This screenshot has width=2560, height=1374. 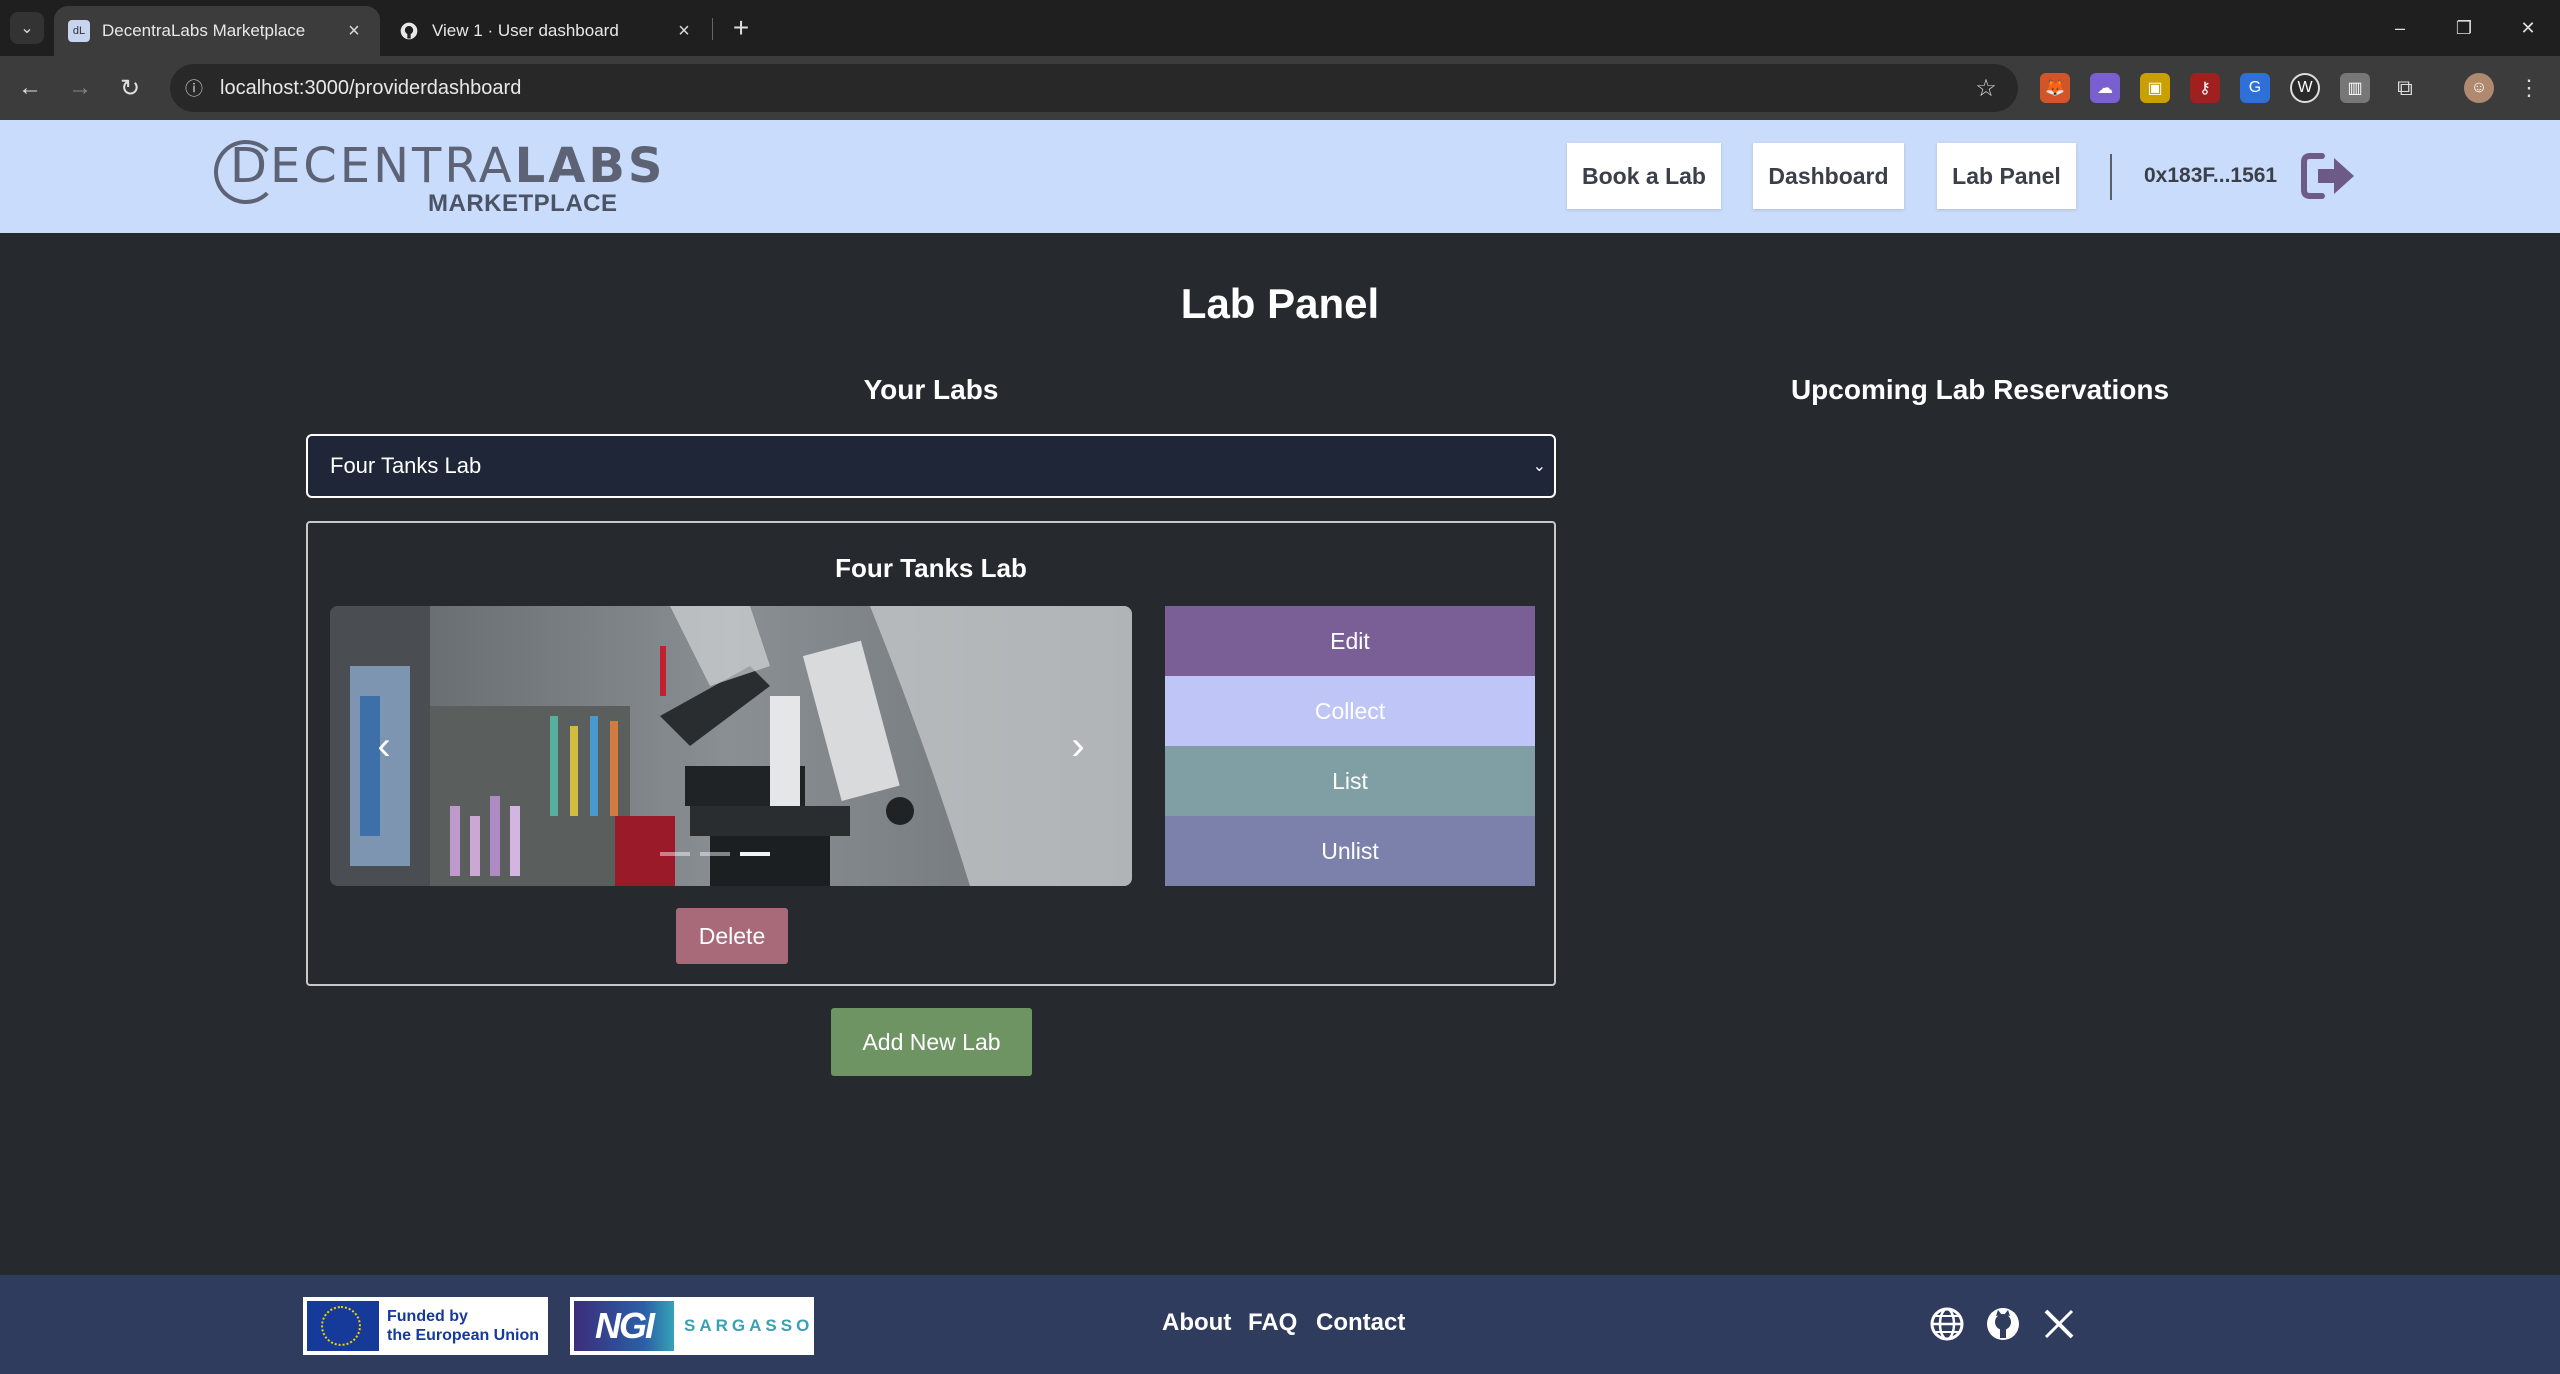 I want to click on ngi-badge: NGI, so click(x=624, y=1326).